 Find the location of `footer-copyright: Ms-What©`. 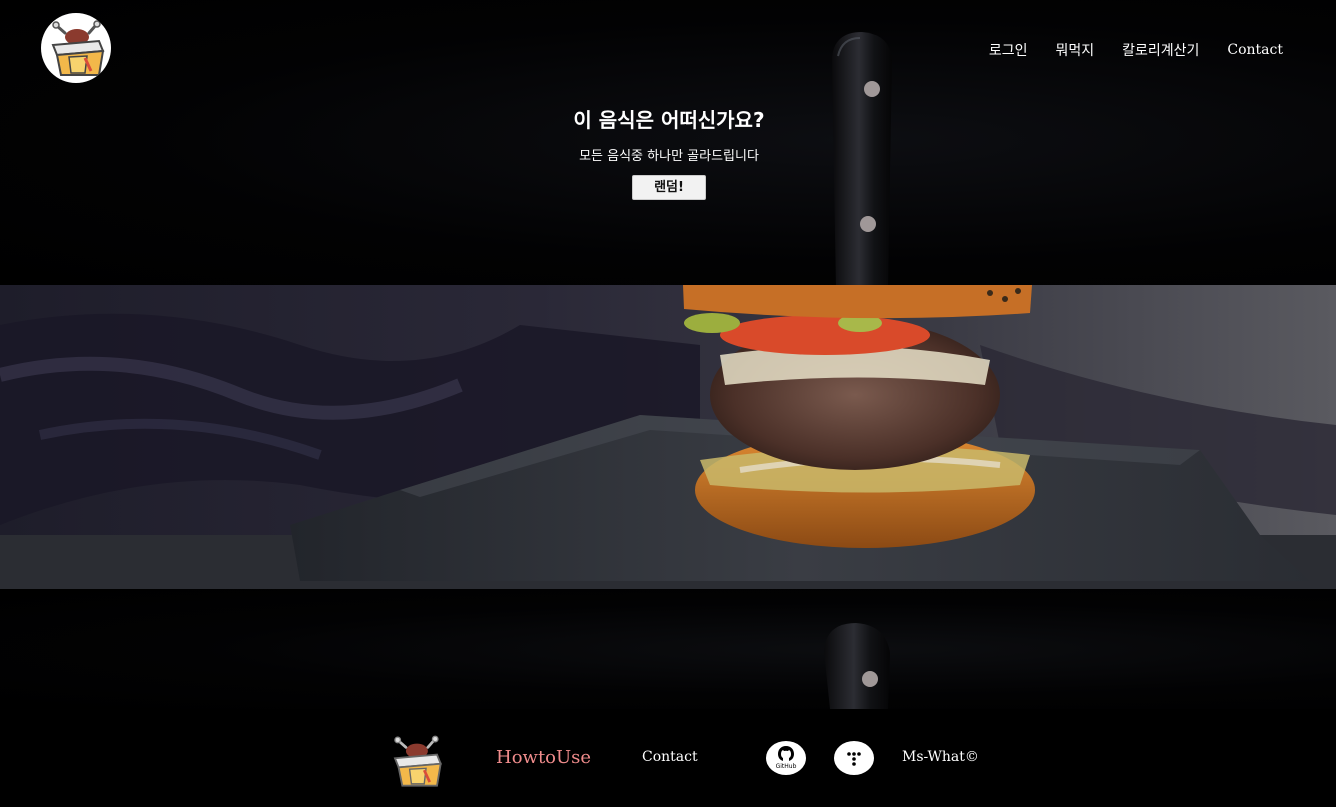

footer-copyright: Ms-What© is located at coordinates (940, 757).